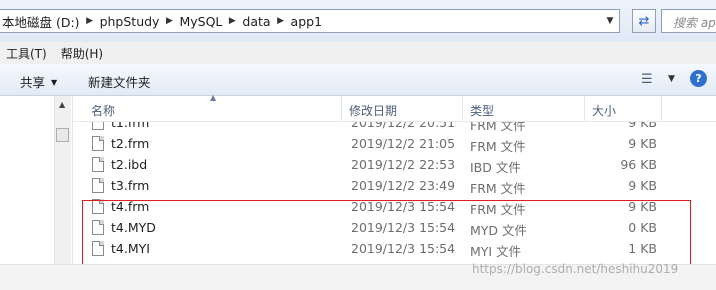  I want to click on search-input: 搜索 ap, so click(688, 21).